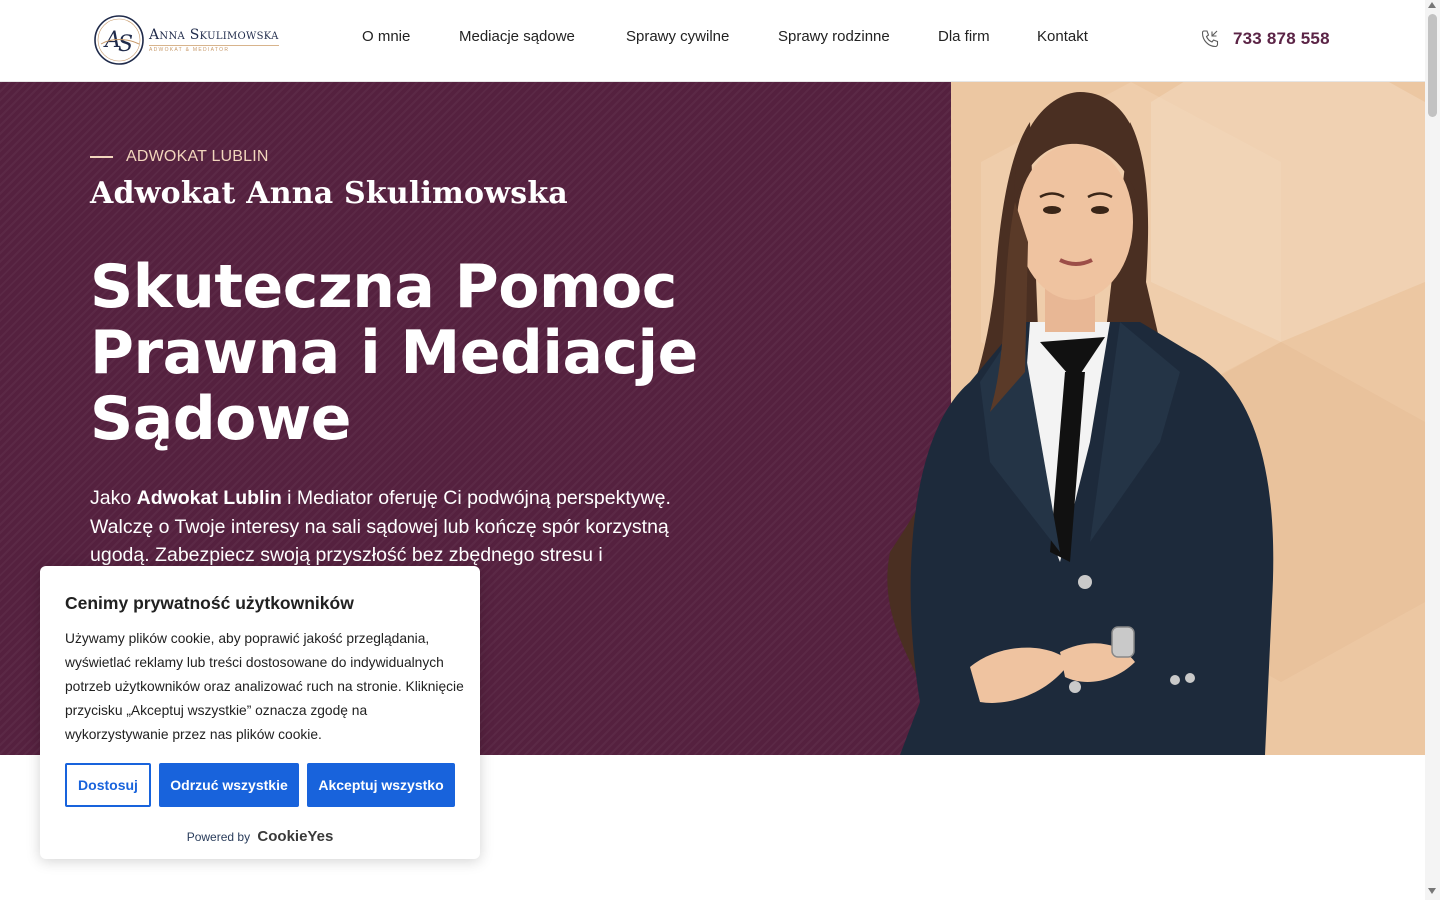 This screenshot has width=1440, height=900. Describe the element at coordinates (214, 35) in the screenshot. I see `logo-name: Anna Skulimowska` at that location.